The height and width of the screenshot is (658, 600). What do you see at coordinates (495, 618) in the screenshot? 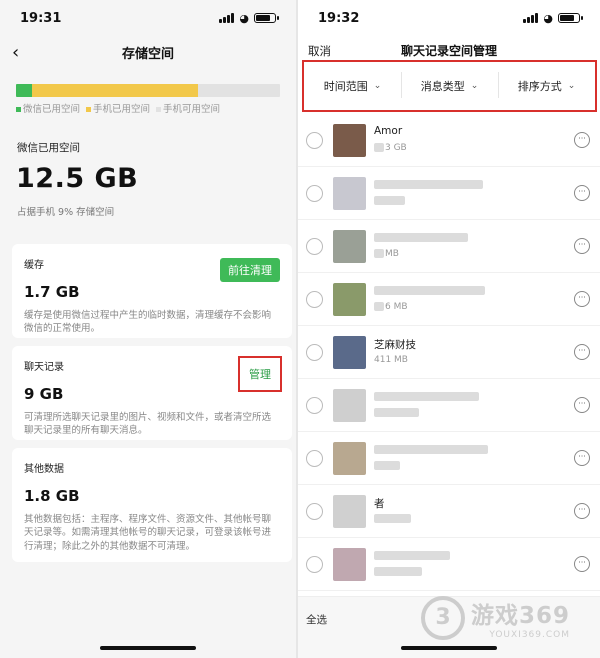
I see `watermark: 3 游戏369 YOUXI369.COM` at bounding box center [495, 618].